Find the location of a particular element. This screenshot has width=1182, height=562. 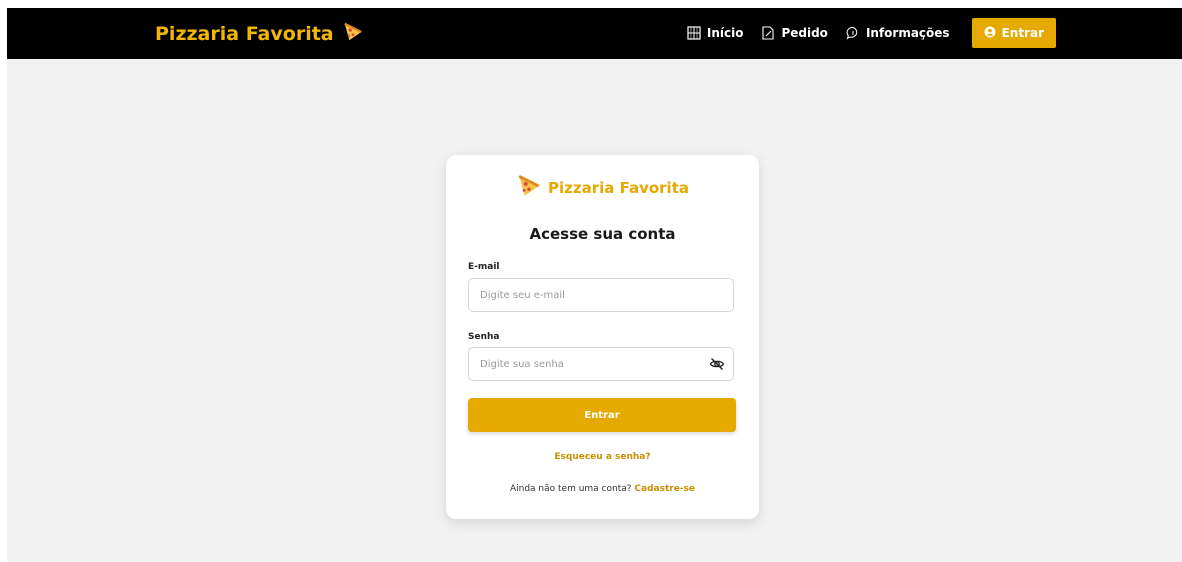

nav-link-label: Início is located at coordinates (725, 33).